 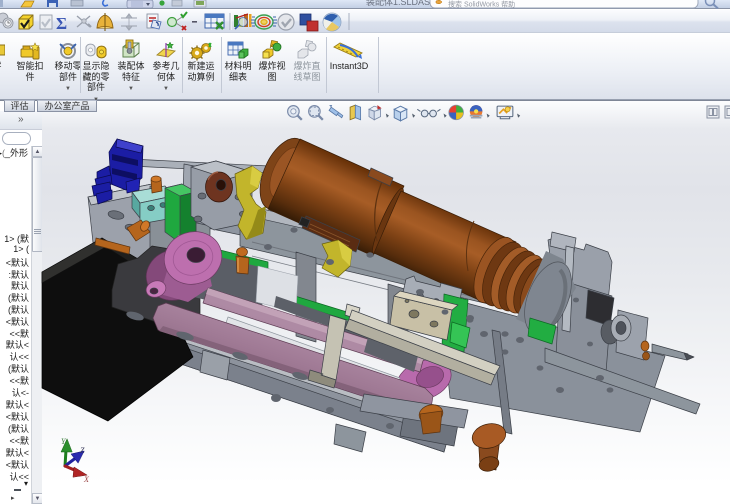 What do you see at coordinates (82, 450) in the screenshot?
I see `svg-text: Z` at bounding box center [82, 450].